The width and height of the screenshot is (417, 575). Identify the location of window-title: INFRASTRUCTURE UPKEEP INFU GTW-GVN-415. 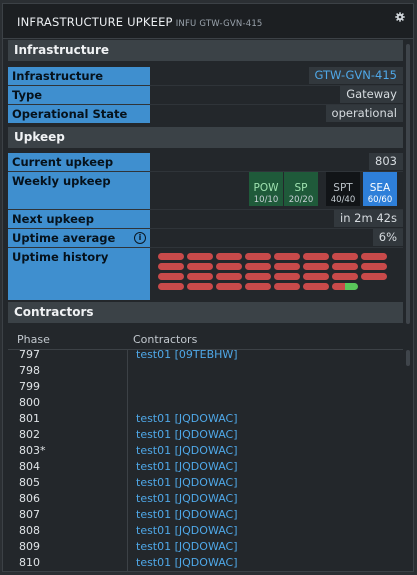
(140, 22).